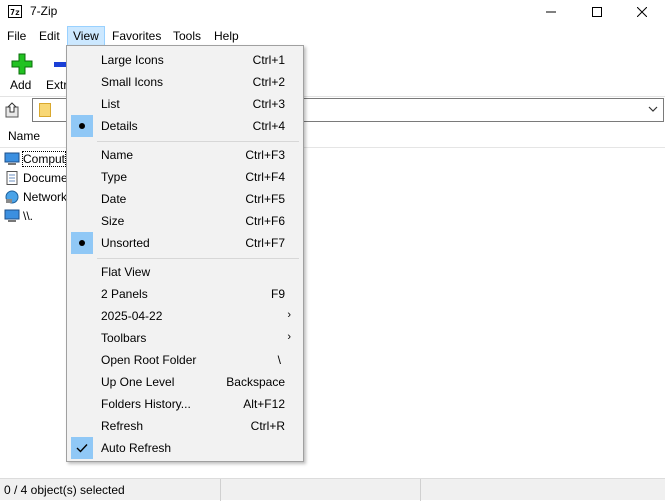  I want to click on chevron-down-icon, so click(653, 109).